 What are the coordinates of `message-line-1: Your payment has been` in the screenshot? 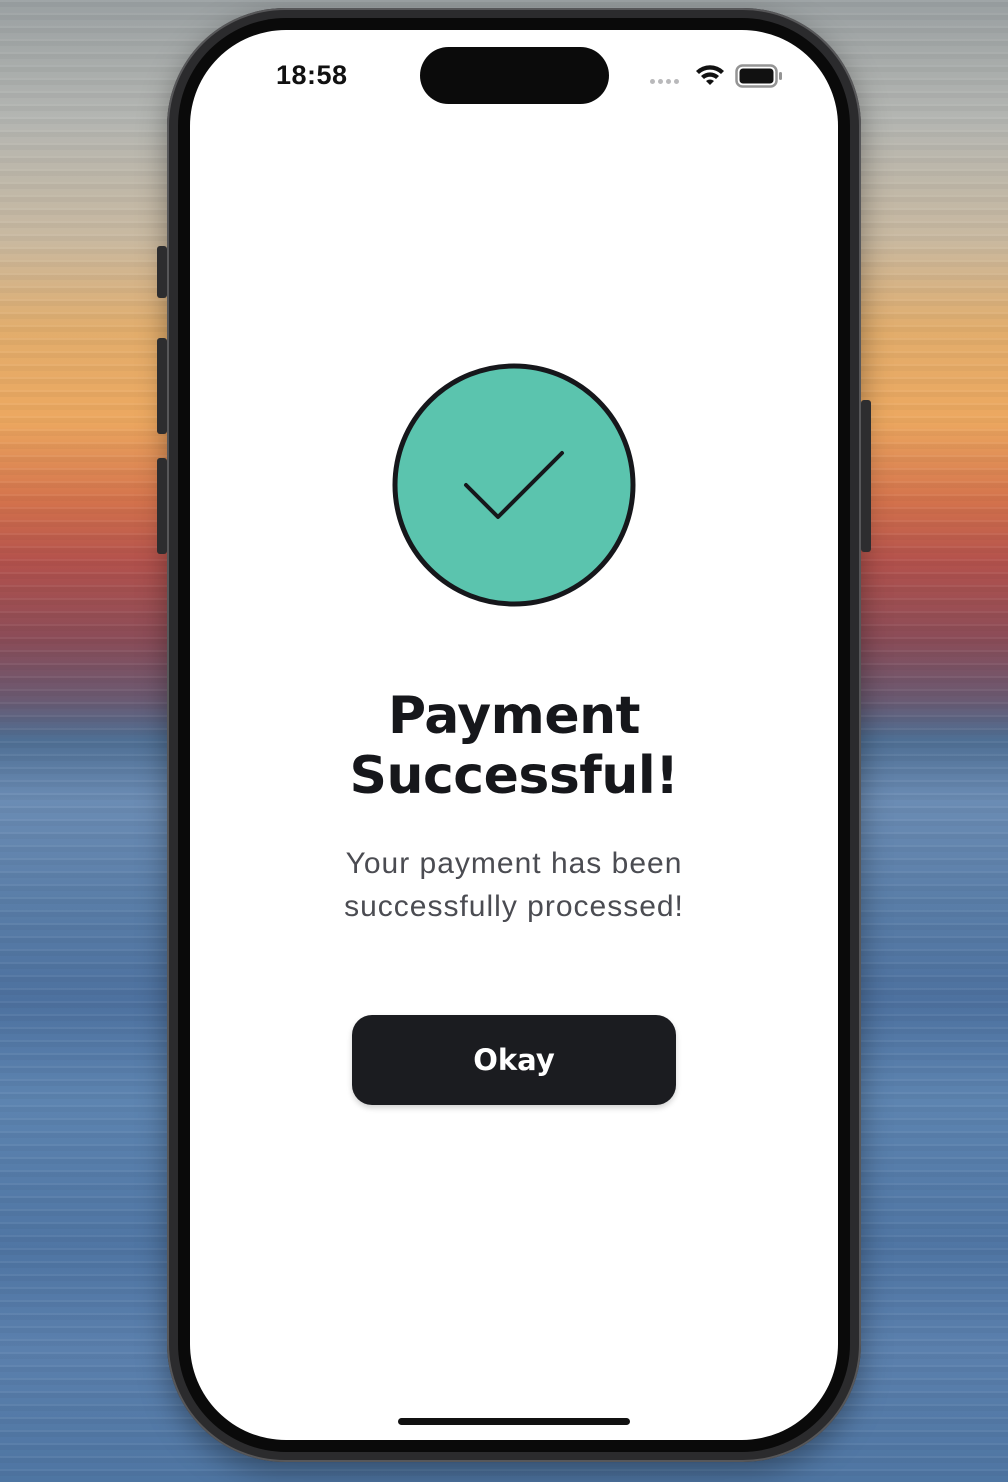 It's located at (514, 863).